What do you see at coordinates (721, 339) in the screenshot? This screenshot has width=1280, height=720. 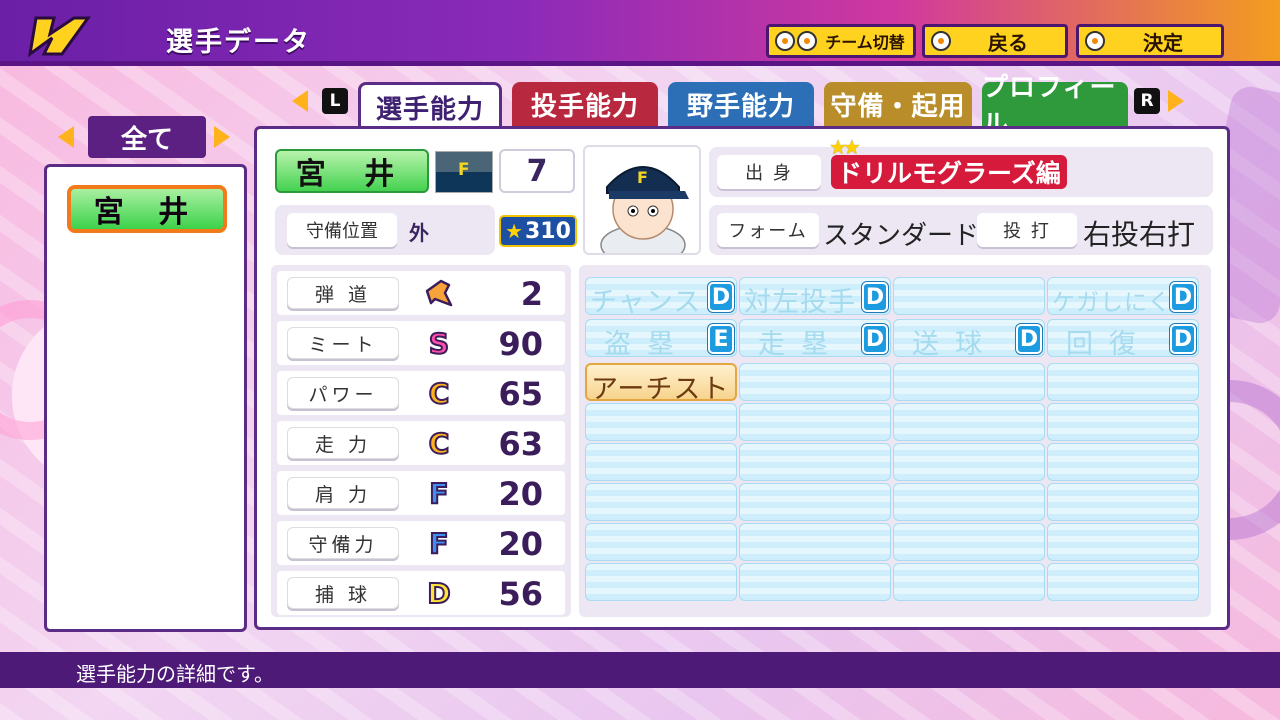 I see `ability-grade: E` at bounding box center [721, 339].